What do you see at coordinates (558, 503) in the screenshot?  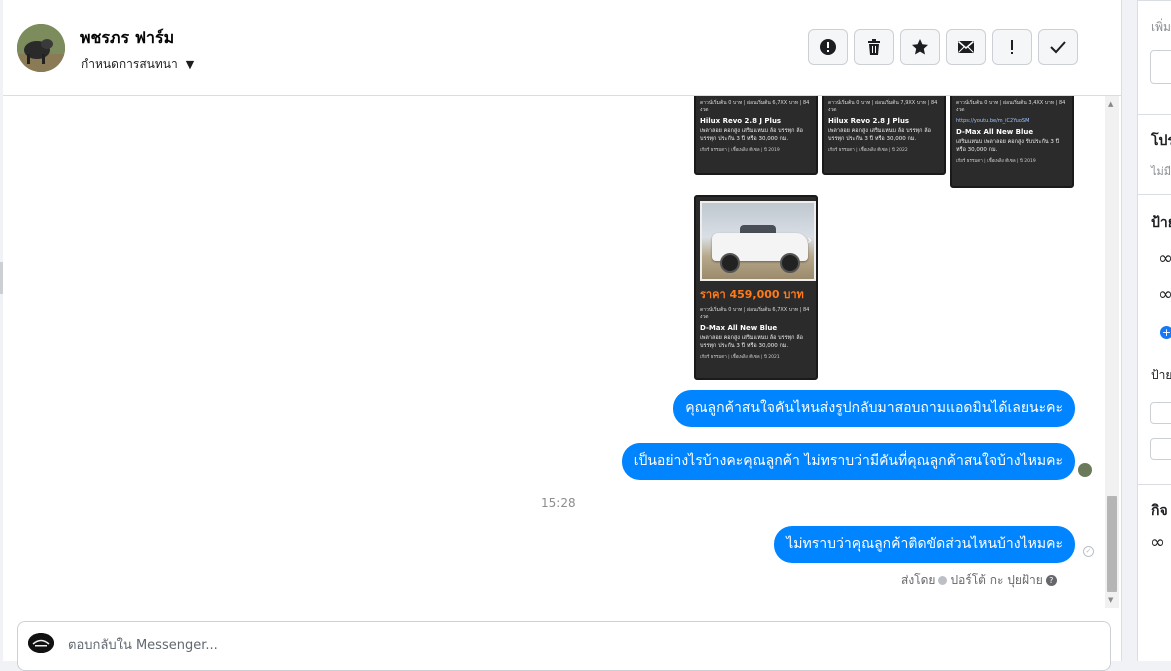 I see `message-timestamp: 15:28` at bounding box center [558, 503].